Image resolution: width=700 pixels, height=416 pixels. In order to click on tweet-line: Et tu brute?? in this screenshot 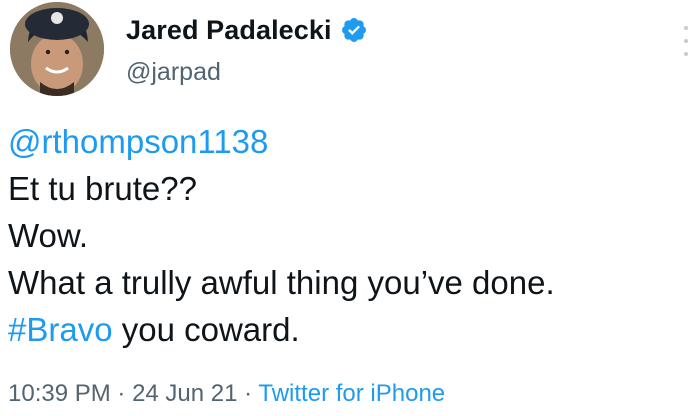, I will do `click(102, 188)`.